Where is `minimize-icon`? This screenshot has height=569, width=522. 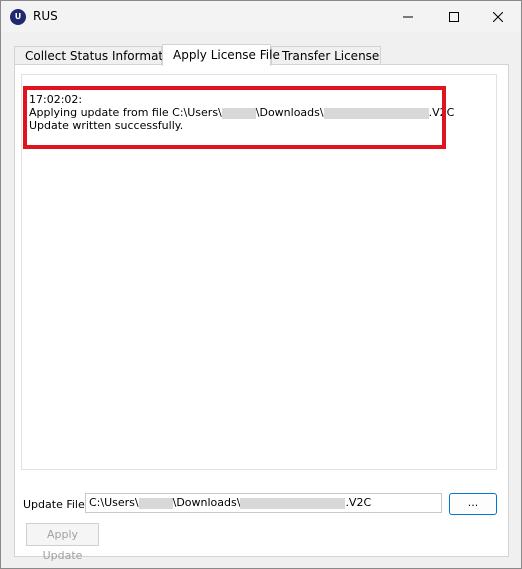 minimize-icon is located at coordinates (408, 16).